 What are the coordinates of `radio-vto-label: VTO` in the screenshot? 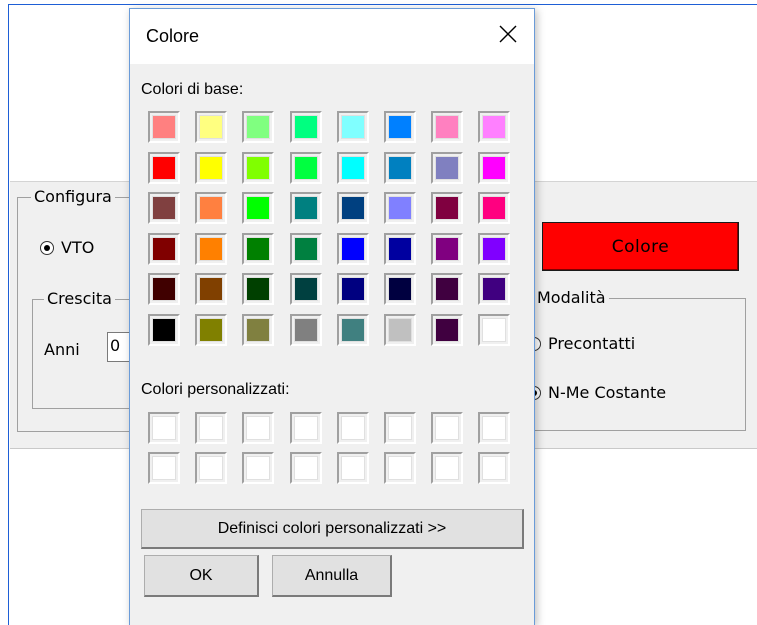 It's located at (78, 247).